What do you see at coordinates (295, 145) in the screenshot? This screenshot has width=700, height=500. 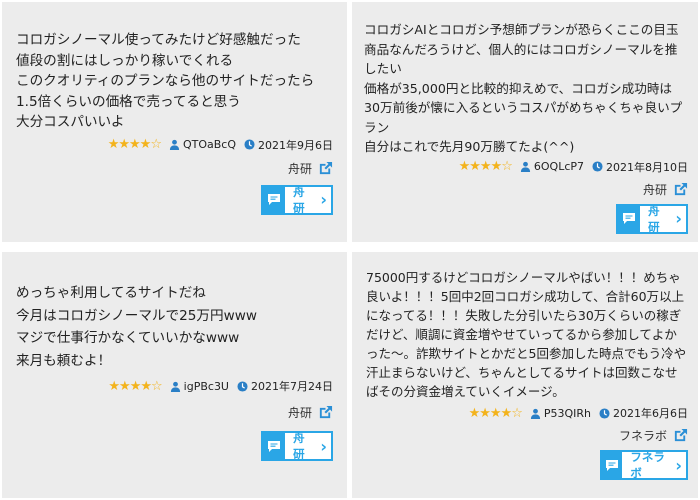 I see `date-text: 2021年9月6日` at bounding box center [295, 145].